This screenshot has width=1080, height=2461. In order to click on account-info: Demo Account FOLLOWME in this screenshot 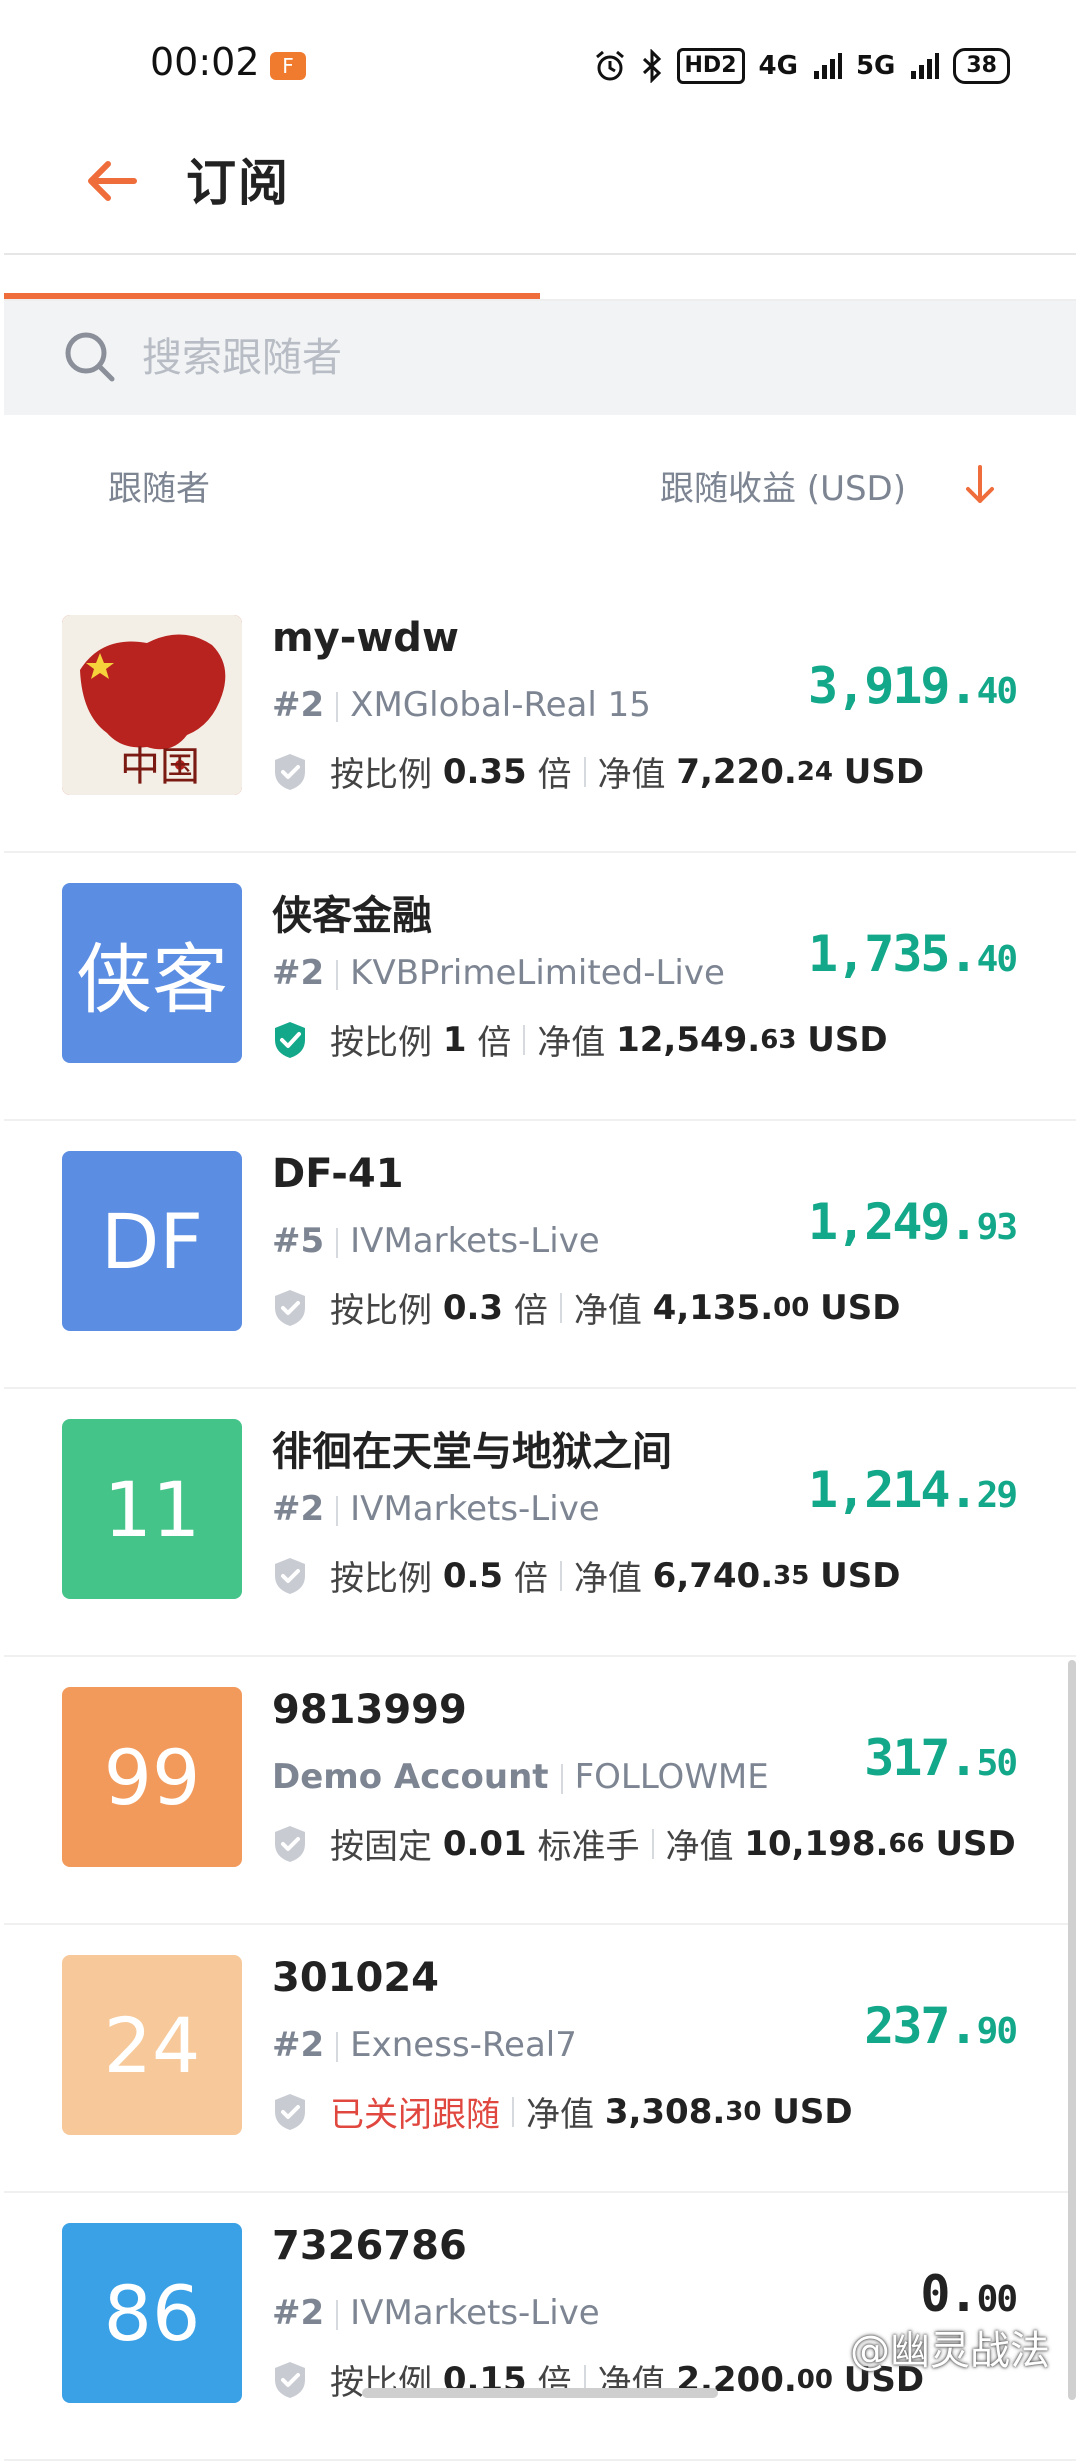, I will do `click(520, 1777)`.